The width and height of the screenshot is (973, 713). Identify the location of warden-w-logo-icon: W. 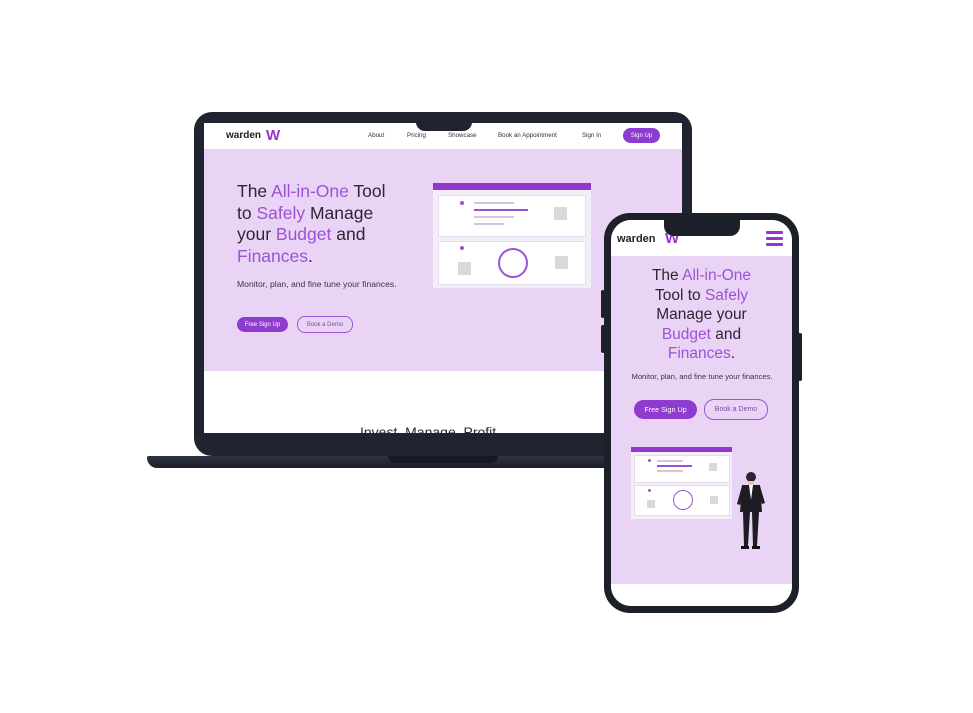
(273, 135).